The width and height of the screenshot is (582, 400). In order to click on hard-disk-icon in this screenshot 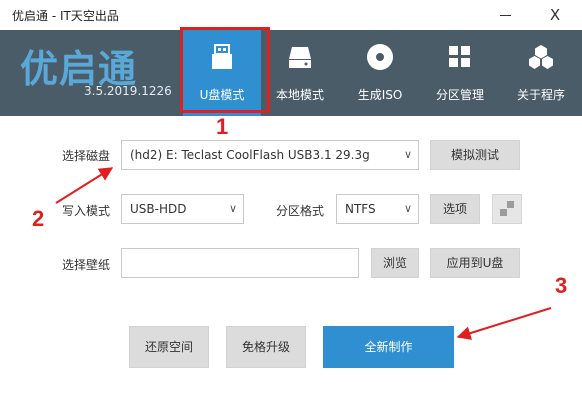, I will do `click(300, 57)`.